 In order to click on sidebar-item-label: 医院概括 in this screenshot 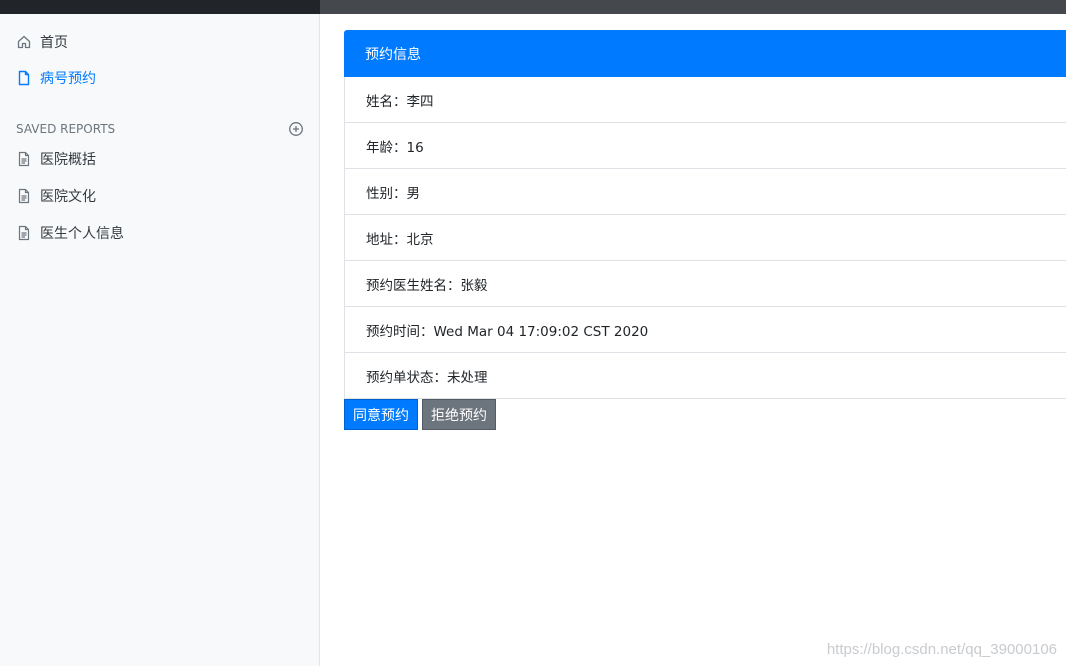, I will do `click(68, 160)`.